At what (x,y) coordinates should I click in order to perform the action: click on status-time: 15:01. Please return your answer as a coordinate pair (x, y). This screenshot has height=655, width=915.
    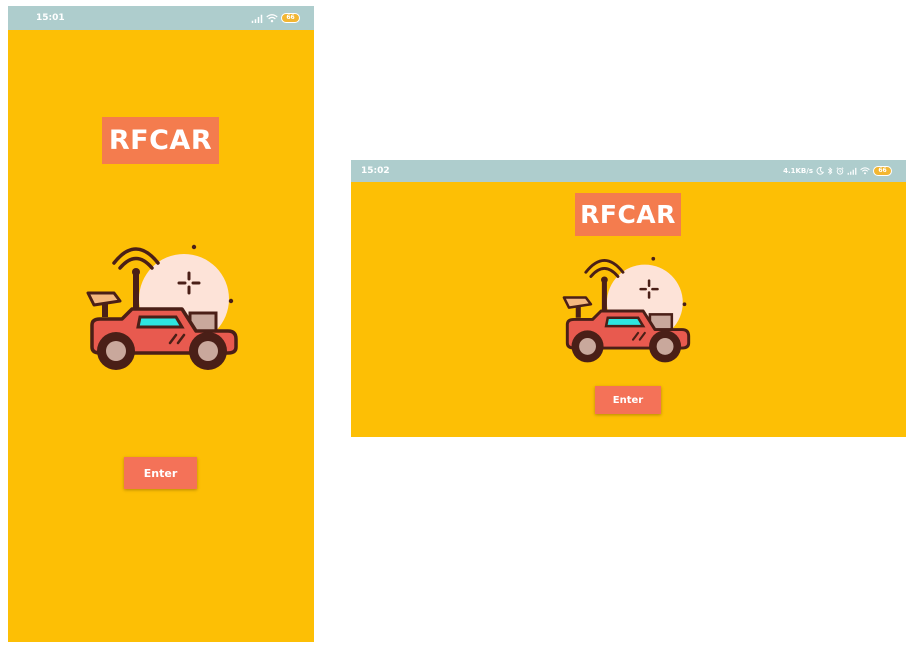
    Looking at the image, I should click on (50, 18).